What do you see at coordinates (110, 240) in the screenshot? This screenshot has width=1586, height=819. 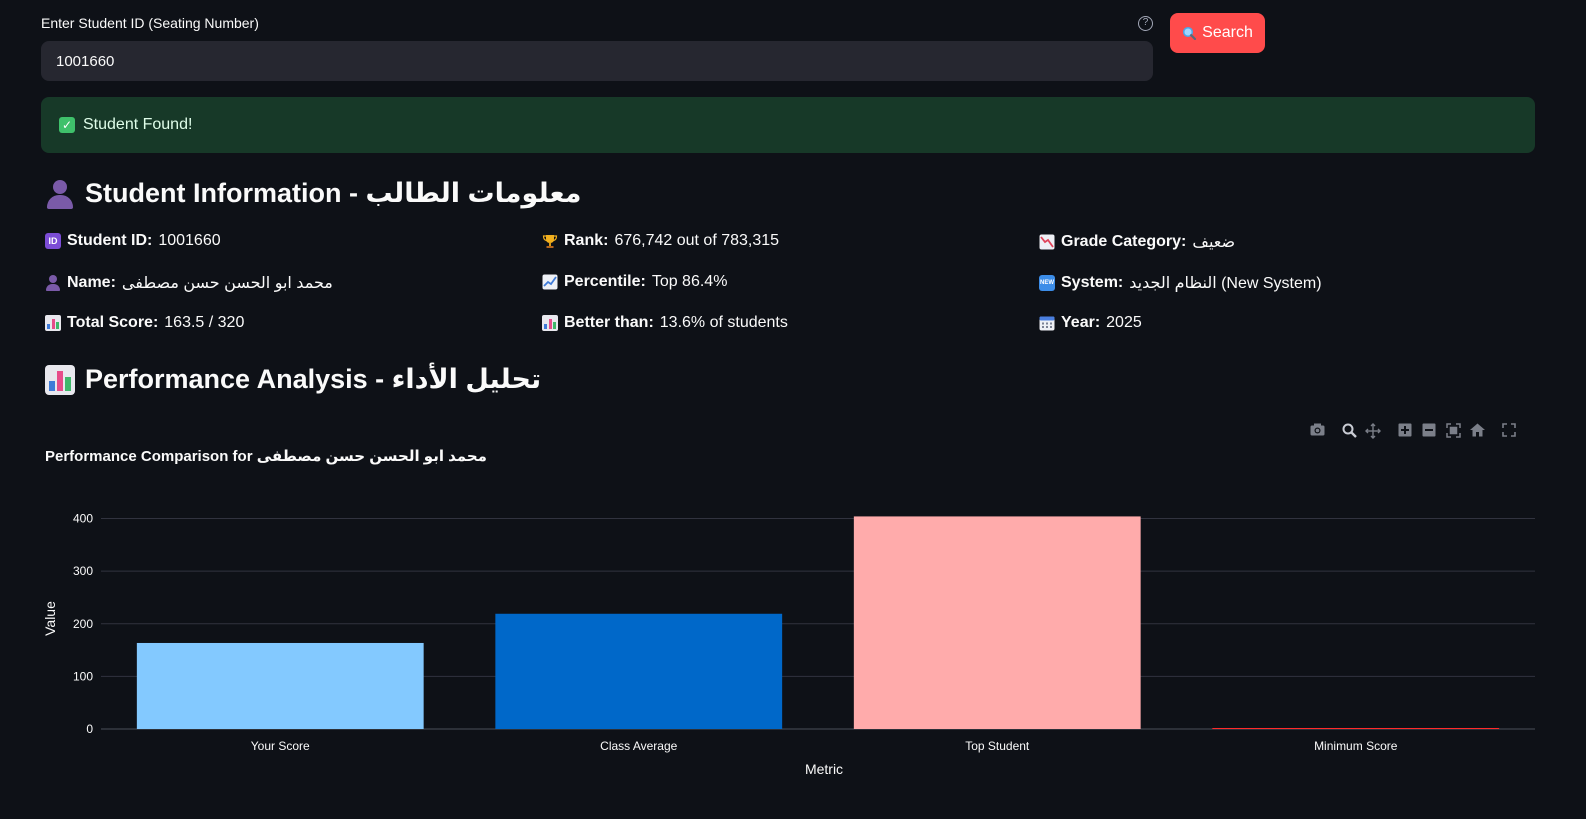 I see `student-id-label: Student ID:` at bounding box center [110, 240].